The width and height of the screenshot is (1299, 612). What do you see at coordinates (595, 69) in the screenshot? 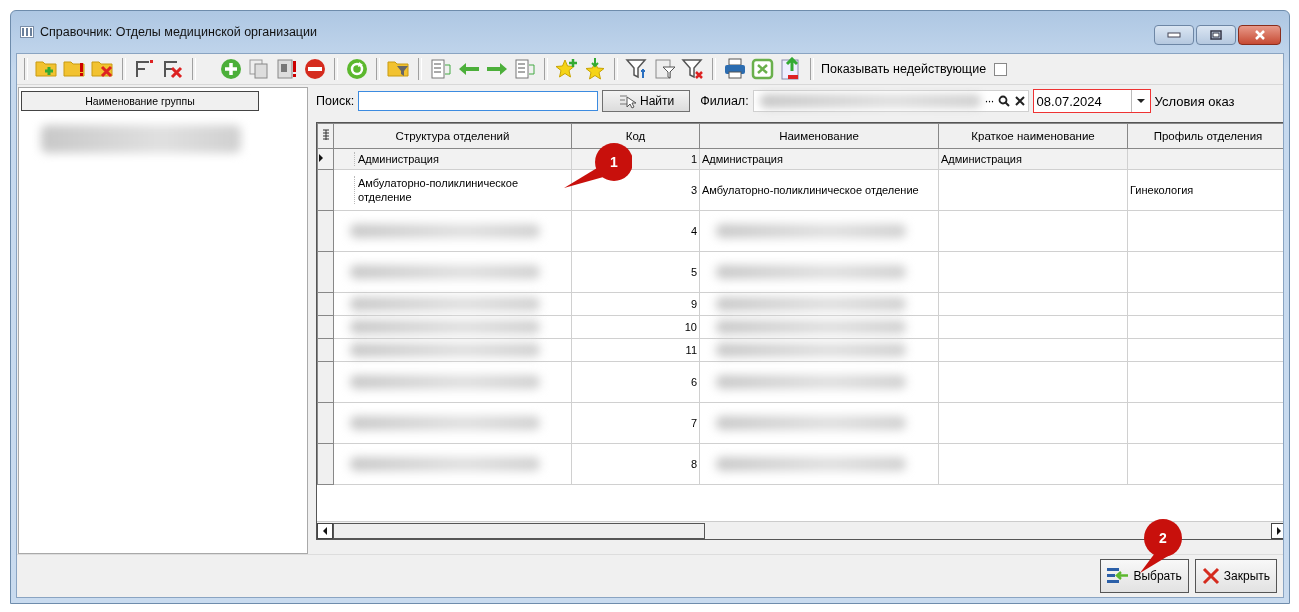
I see `star-download-icon` at bounding box center [595, 69].